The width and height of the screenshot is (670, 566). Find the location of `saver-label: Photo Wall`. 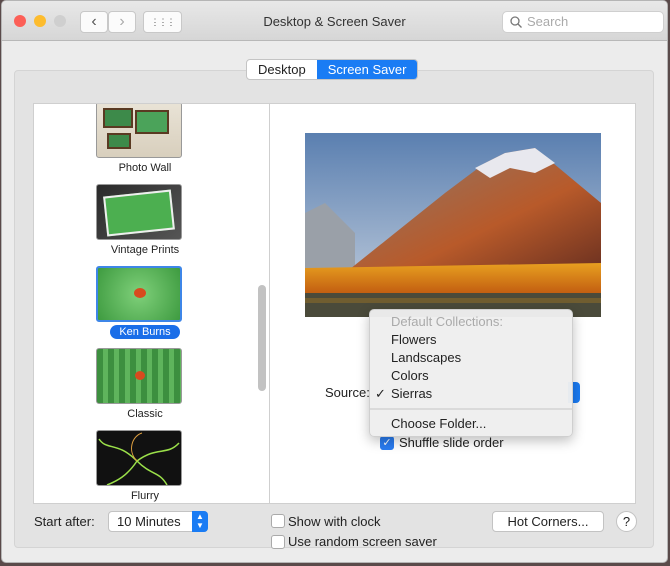

saver-label: Photo Wall is located at coordinates (145, 168).